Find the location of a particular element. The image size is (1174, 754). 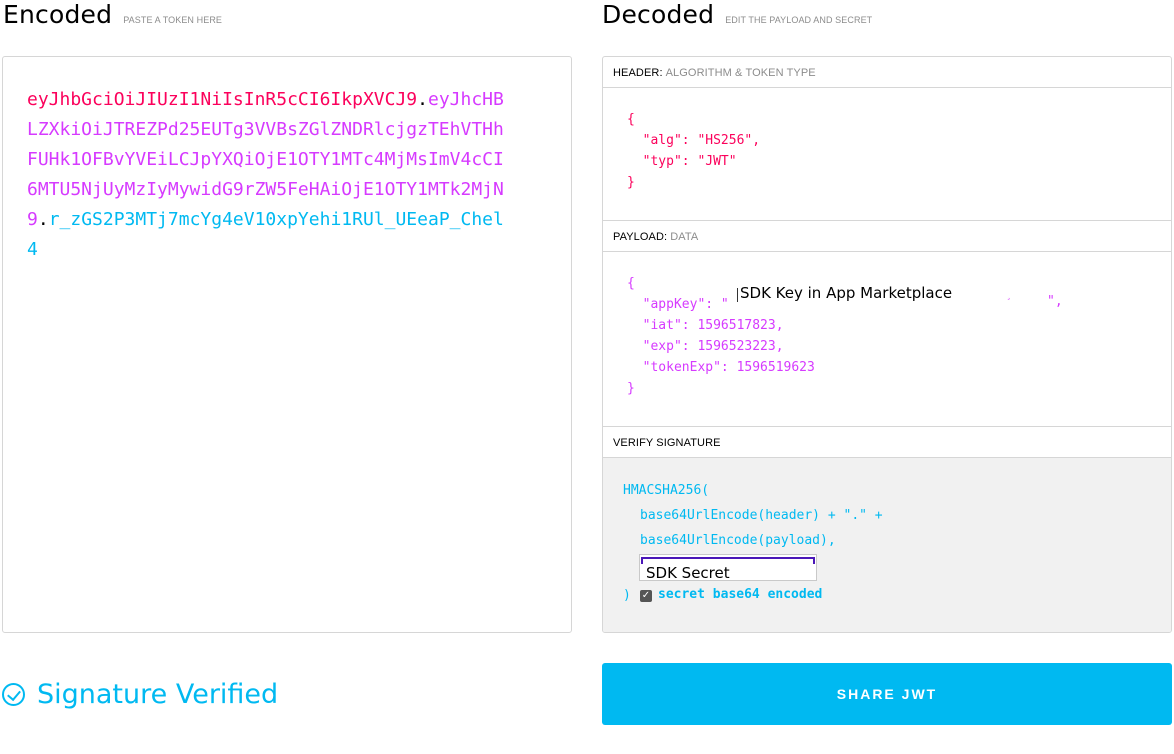

signature-status: Signature Verified is located at coordinates (140, 694).